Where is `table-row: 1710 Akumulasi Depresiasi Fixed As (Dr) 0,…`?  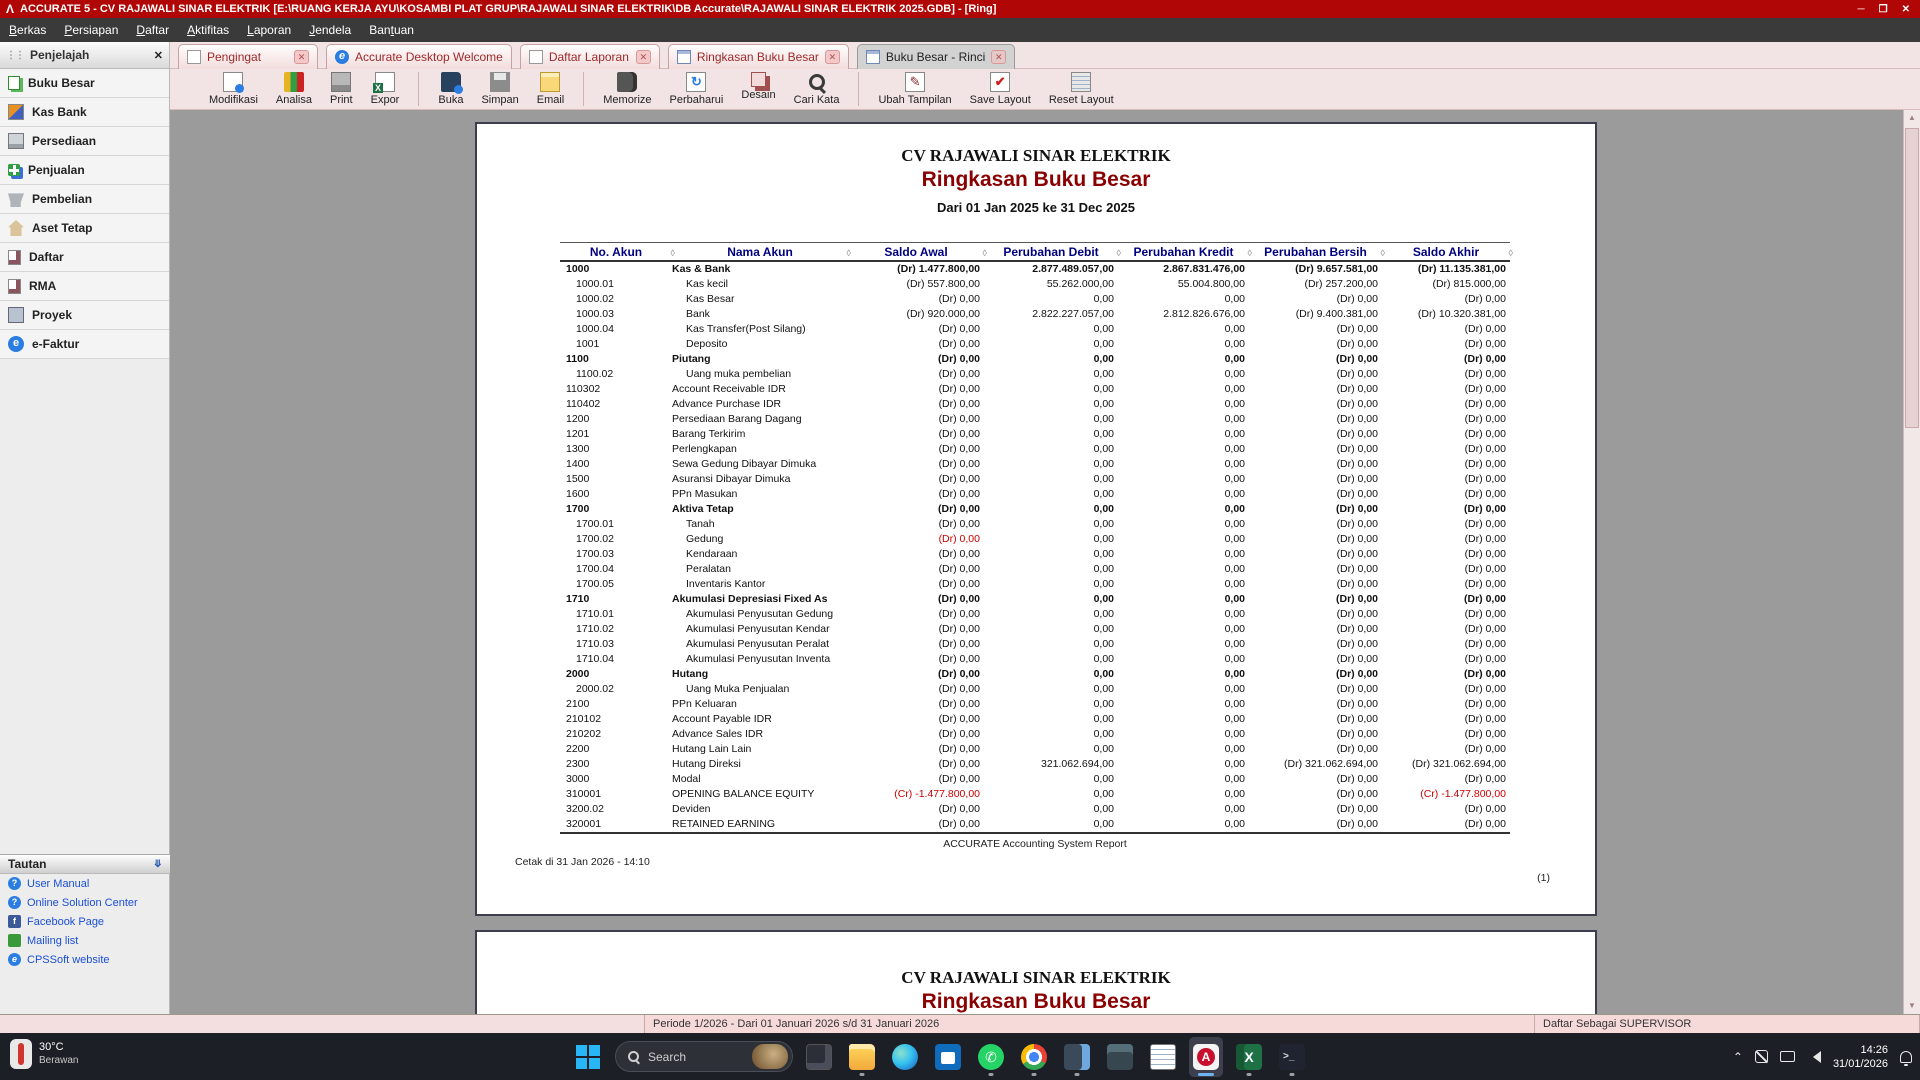
table-row: 1710 Akumulasi Depresiasi Fixed As (Dr) 0,… is located at coordinates (1035, 599).